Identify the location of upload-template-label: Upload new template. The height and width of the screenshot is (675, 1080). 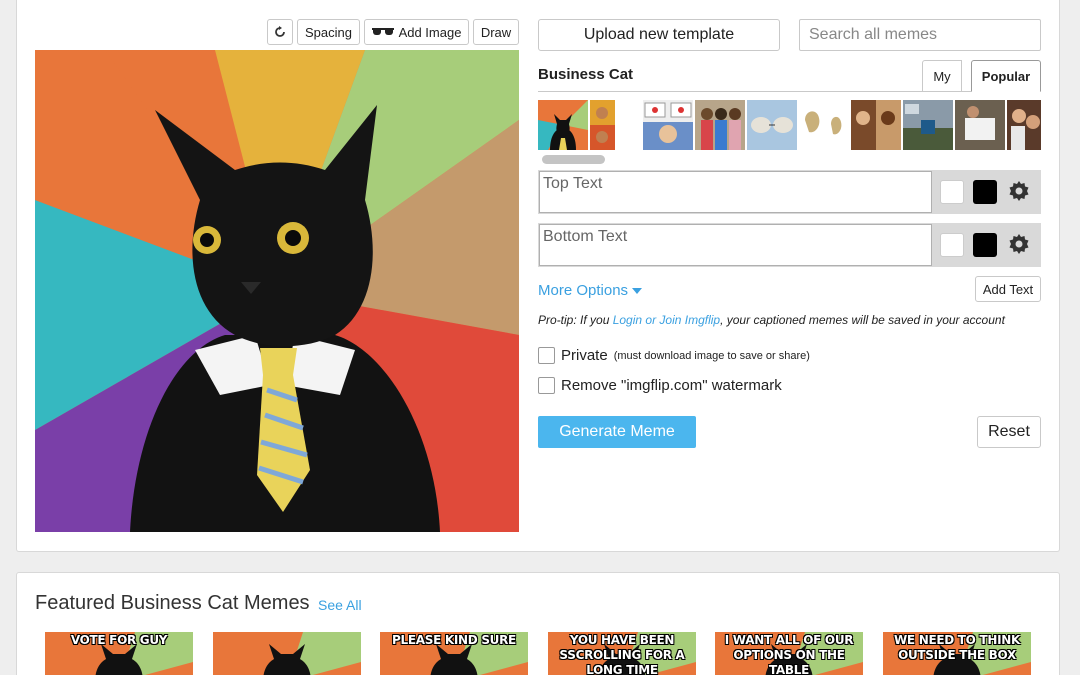
(659, 34).